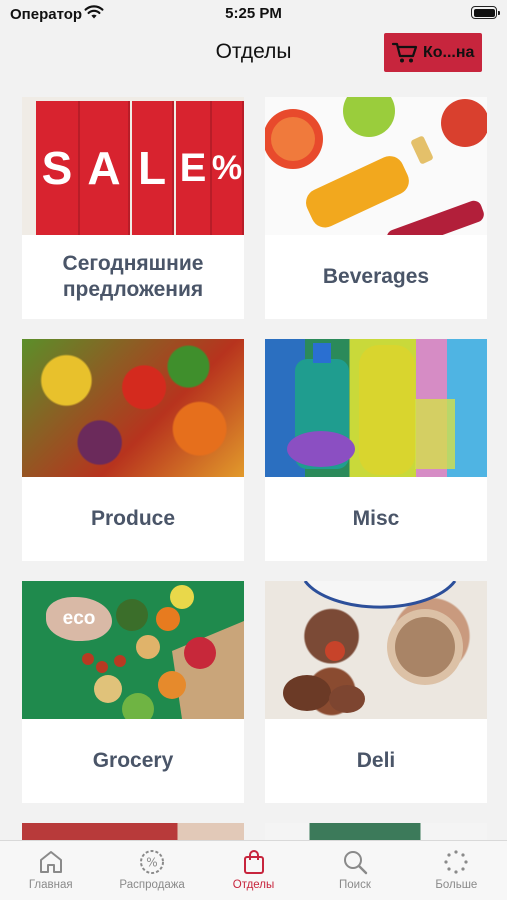 The width and height of the screenshot is (507, 900). Describe the element at coordinates (79, 619) in the screenshot. I see `eco-badge: eco` at that location.